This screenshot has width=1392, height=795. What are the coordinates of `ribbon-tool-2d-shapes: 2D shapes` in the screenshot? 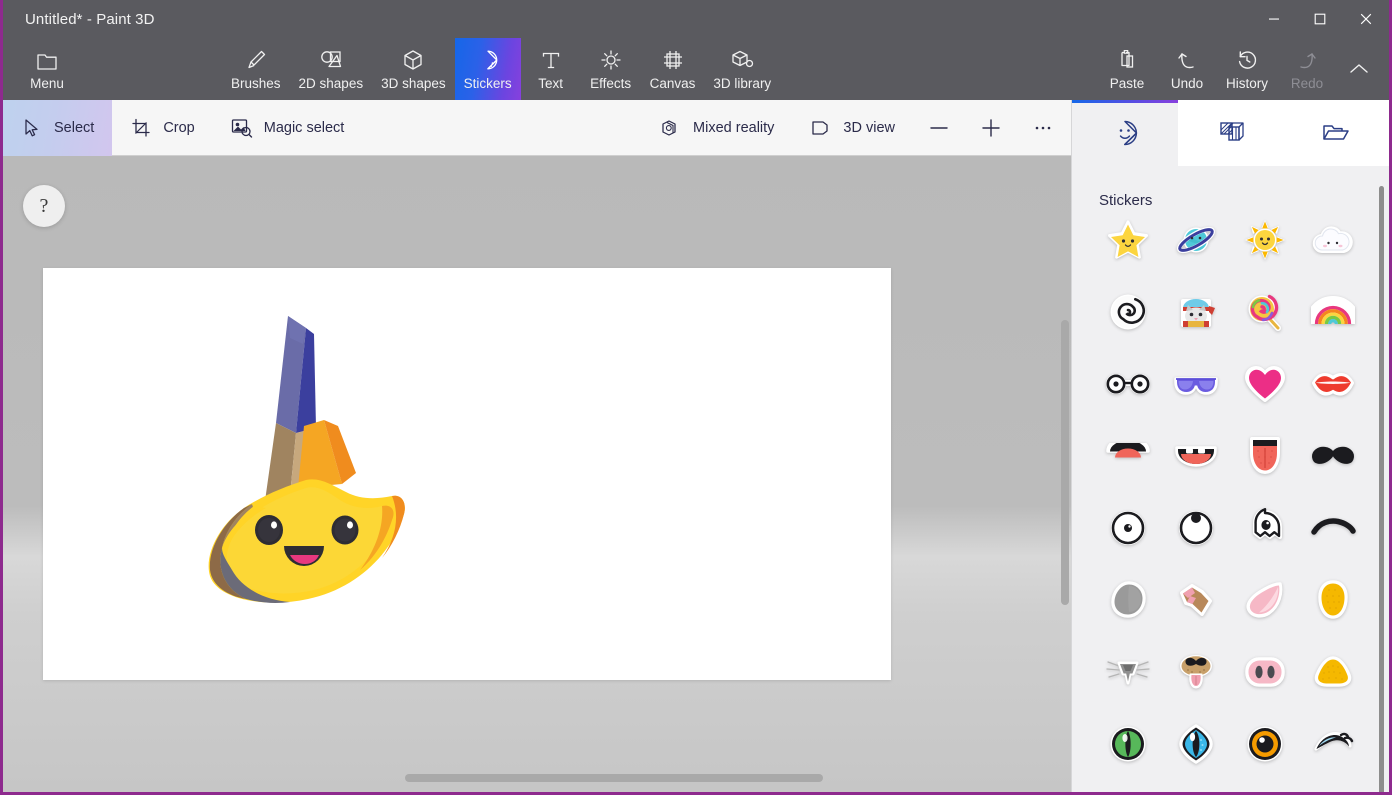 It's located at (331, 69).